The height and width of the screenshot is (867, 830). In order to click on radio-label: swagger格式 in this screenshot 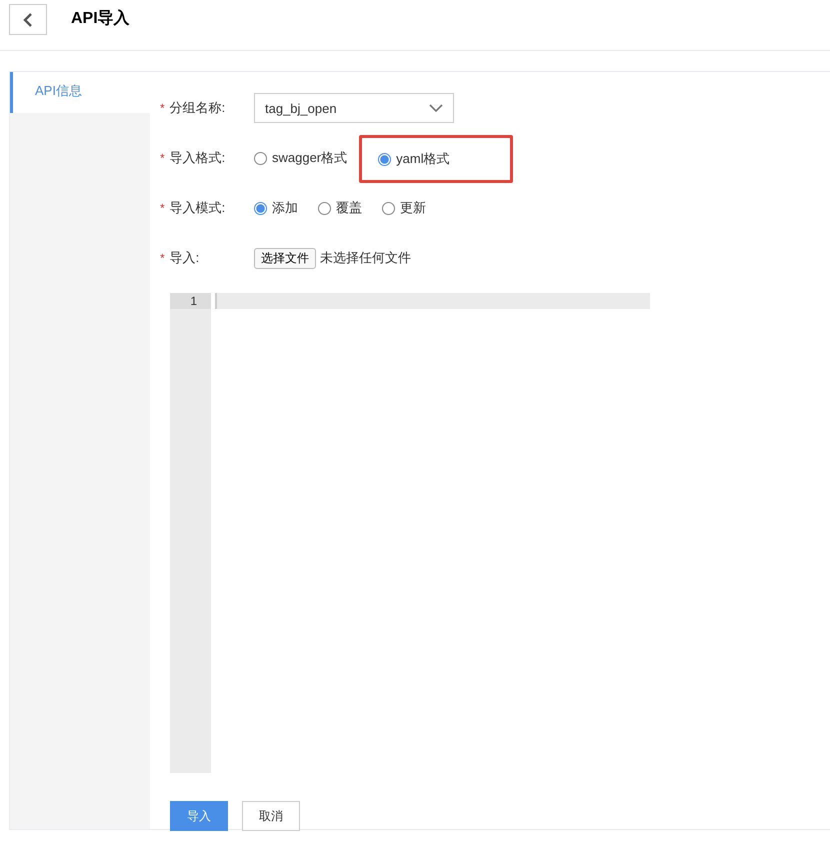, I will do `click(310, 158)`.